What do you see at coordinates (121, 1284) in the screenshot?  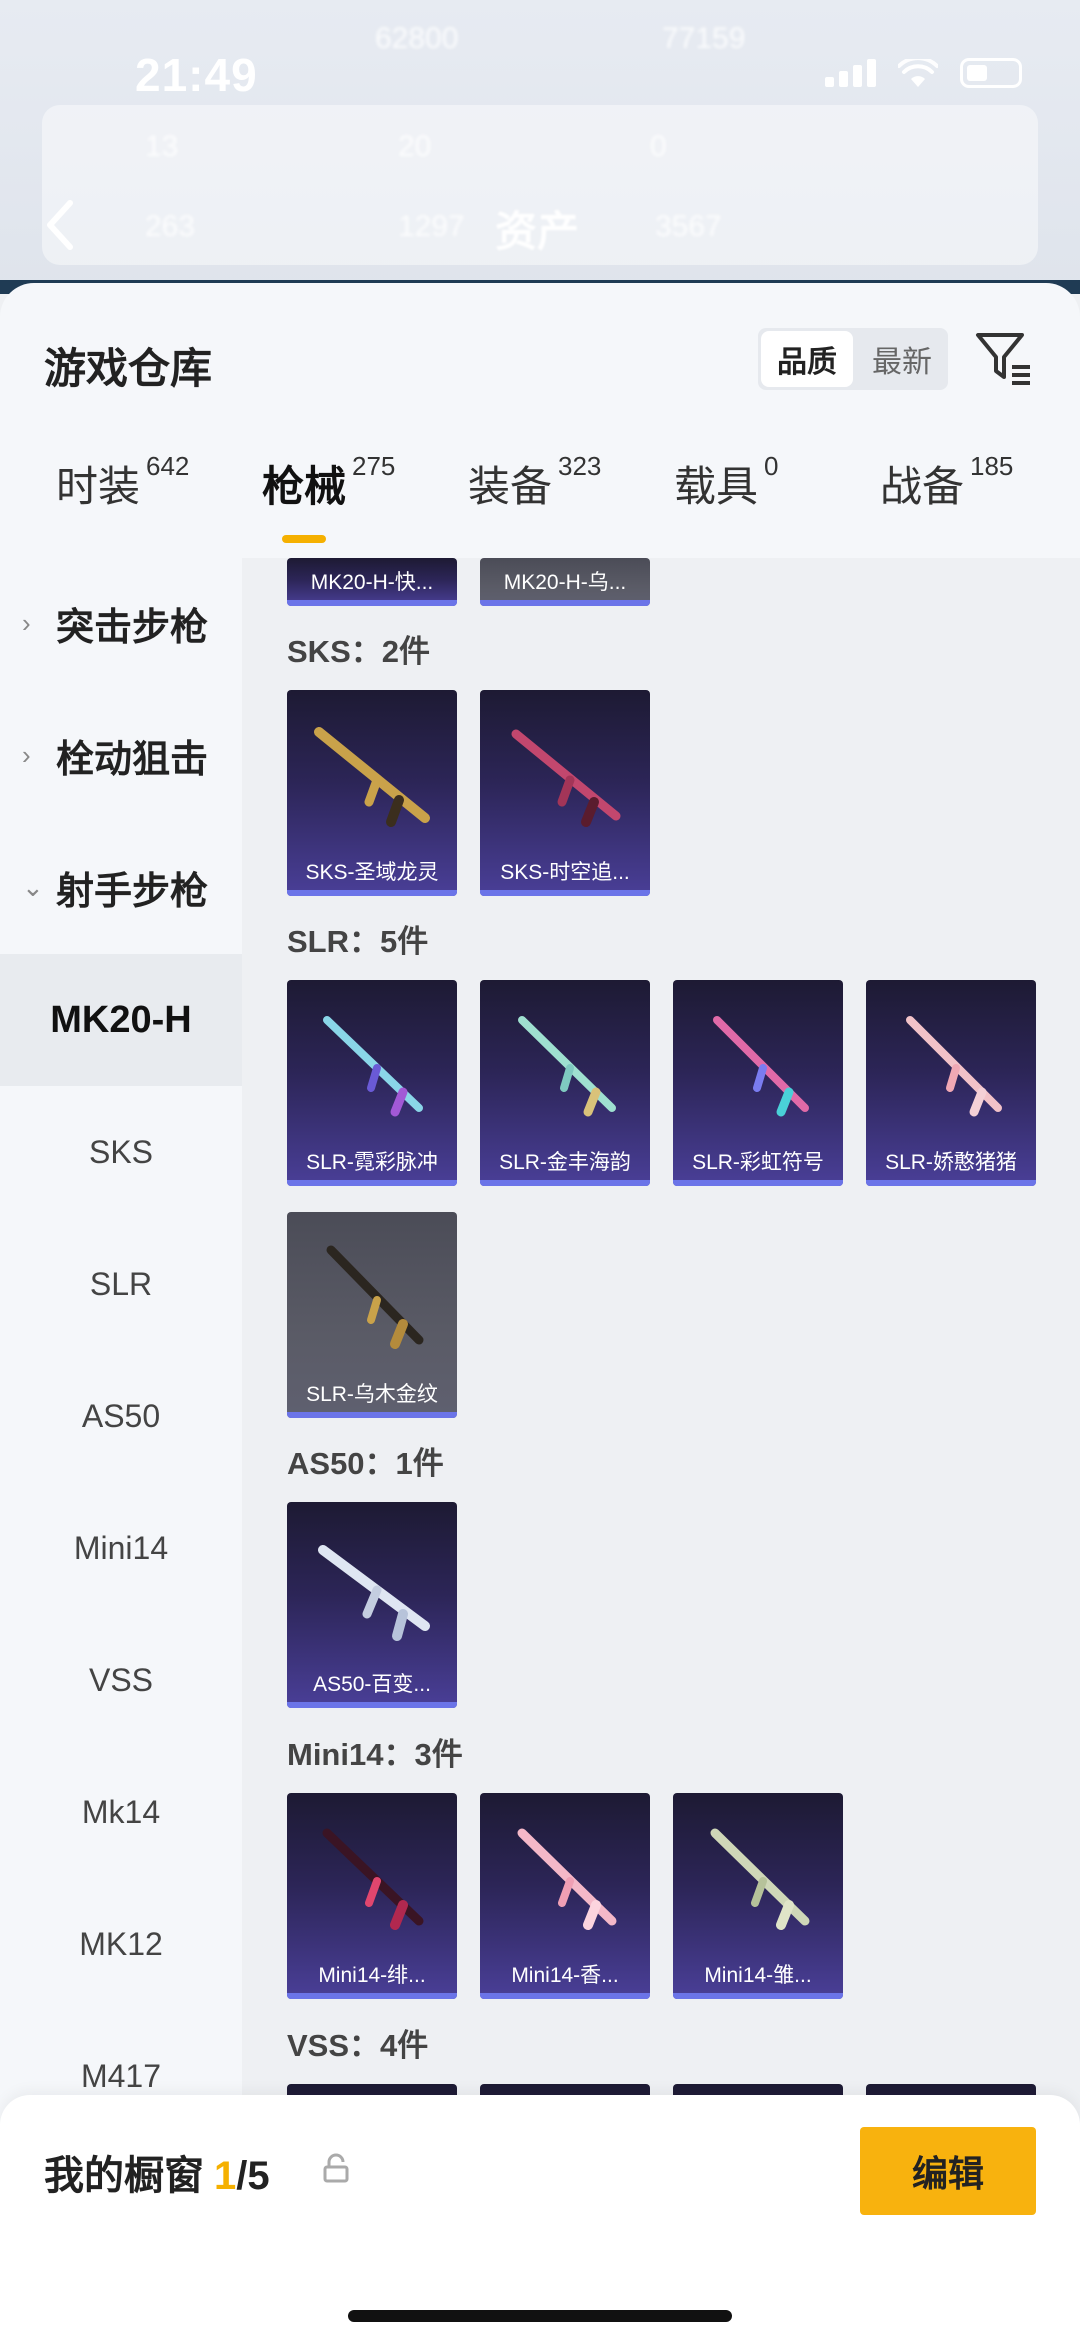 I see `sidebar-item-slr: SLR` at bounding box center [121, 1284].